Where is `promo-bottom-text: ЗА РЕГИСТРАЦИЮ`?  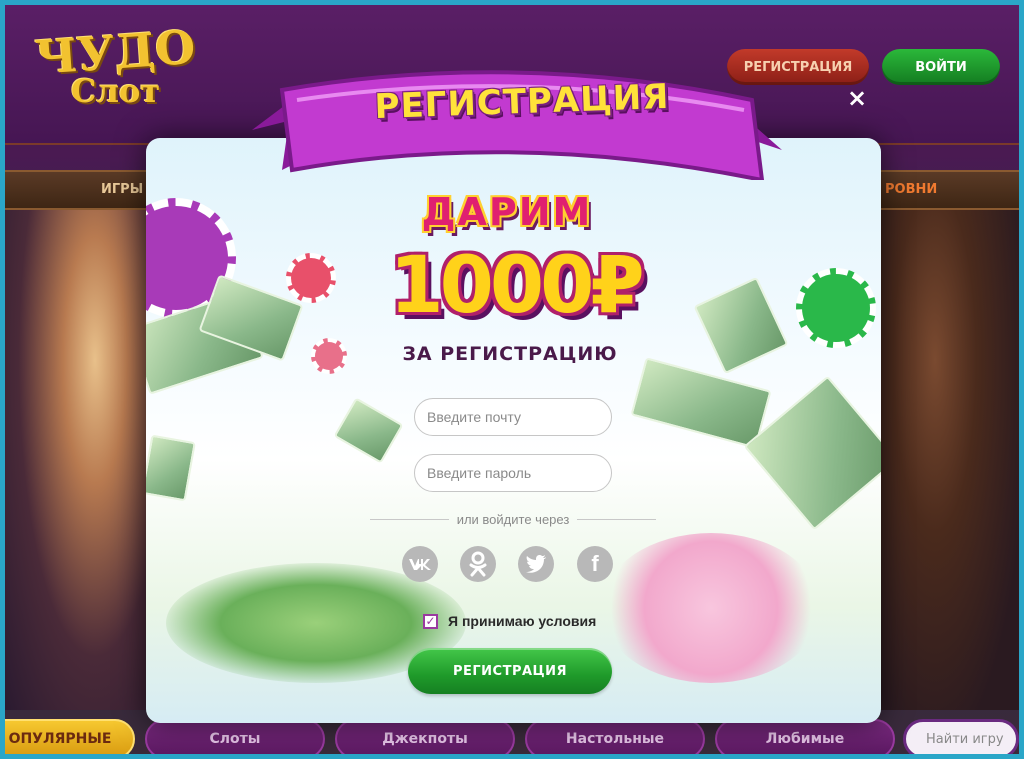
promo-bottom-text: ЗА РЕГИСТРАЦИЮ is located at coordinates (510, 354).